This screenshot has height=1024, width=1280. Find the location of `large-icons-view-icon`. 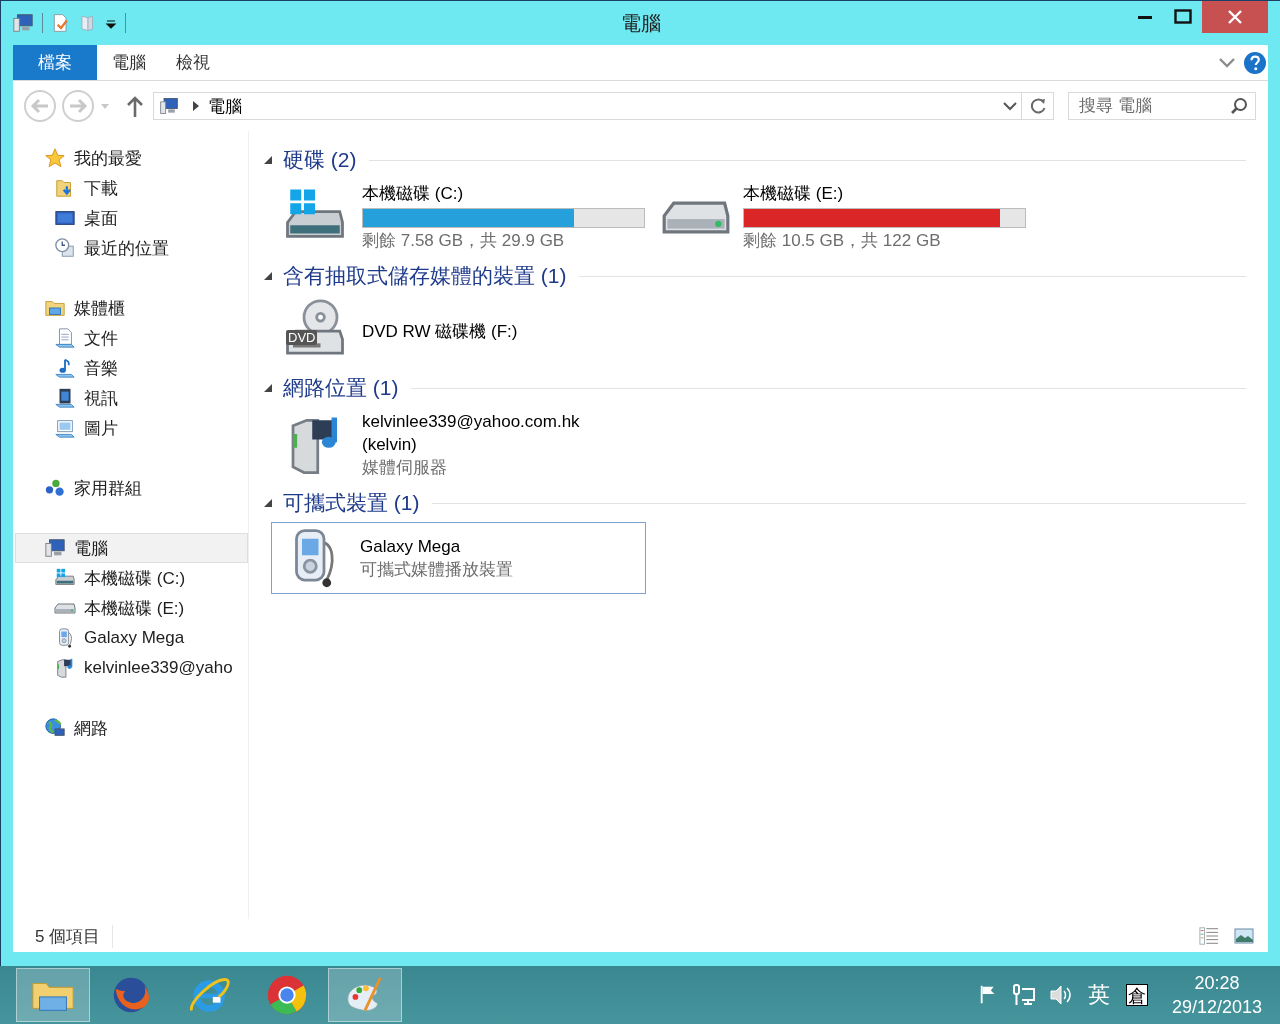

large-icons-view-icon is located at coordinates (1244, 936).